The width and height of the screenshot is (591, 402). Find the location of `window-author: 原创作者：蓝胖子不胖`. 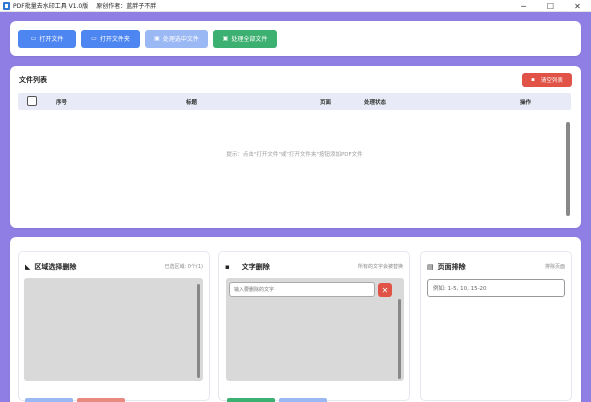

window-author: 原创作者：蓝胖子不胖 is located at coordinates (126, 6).